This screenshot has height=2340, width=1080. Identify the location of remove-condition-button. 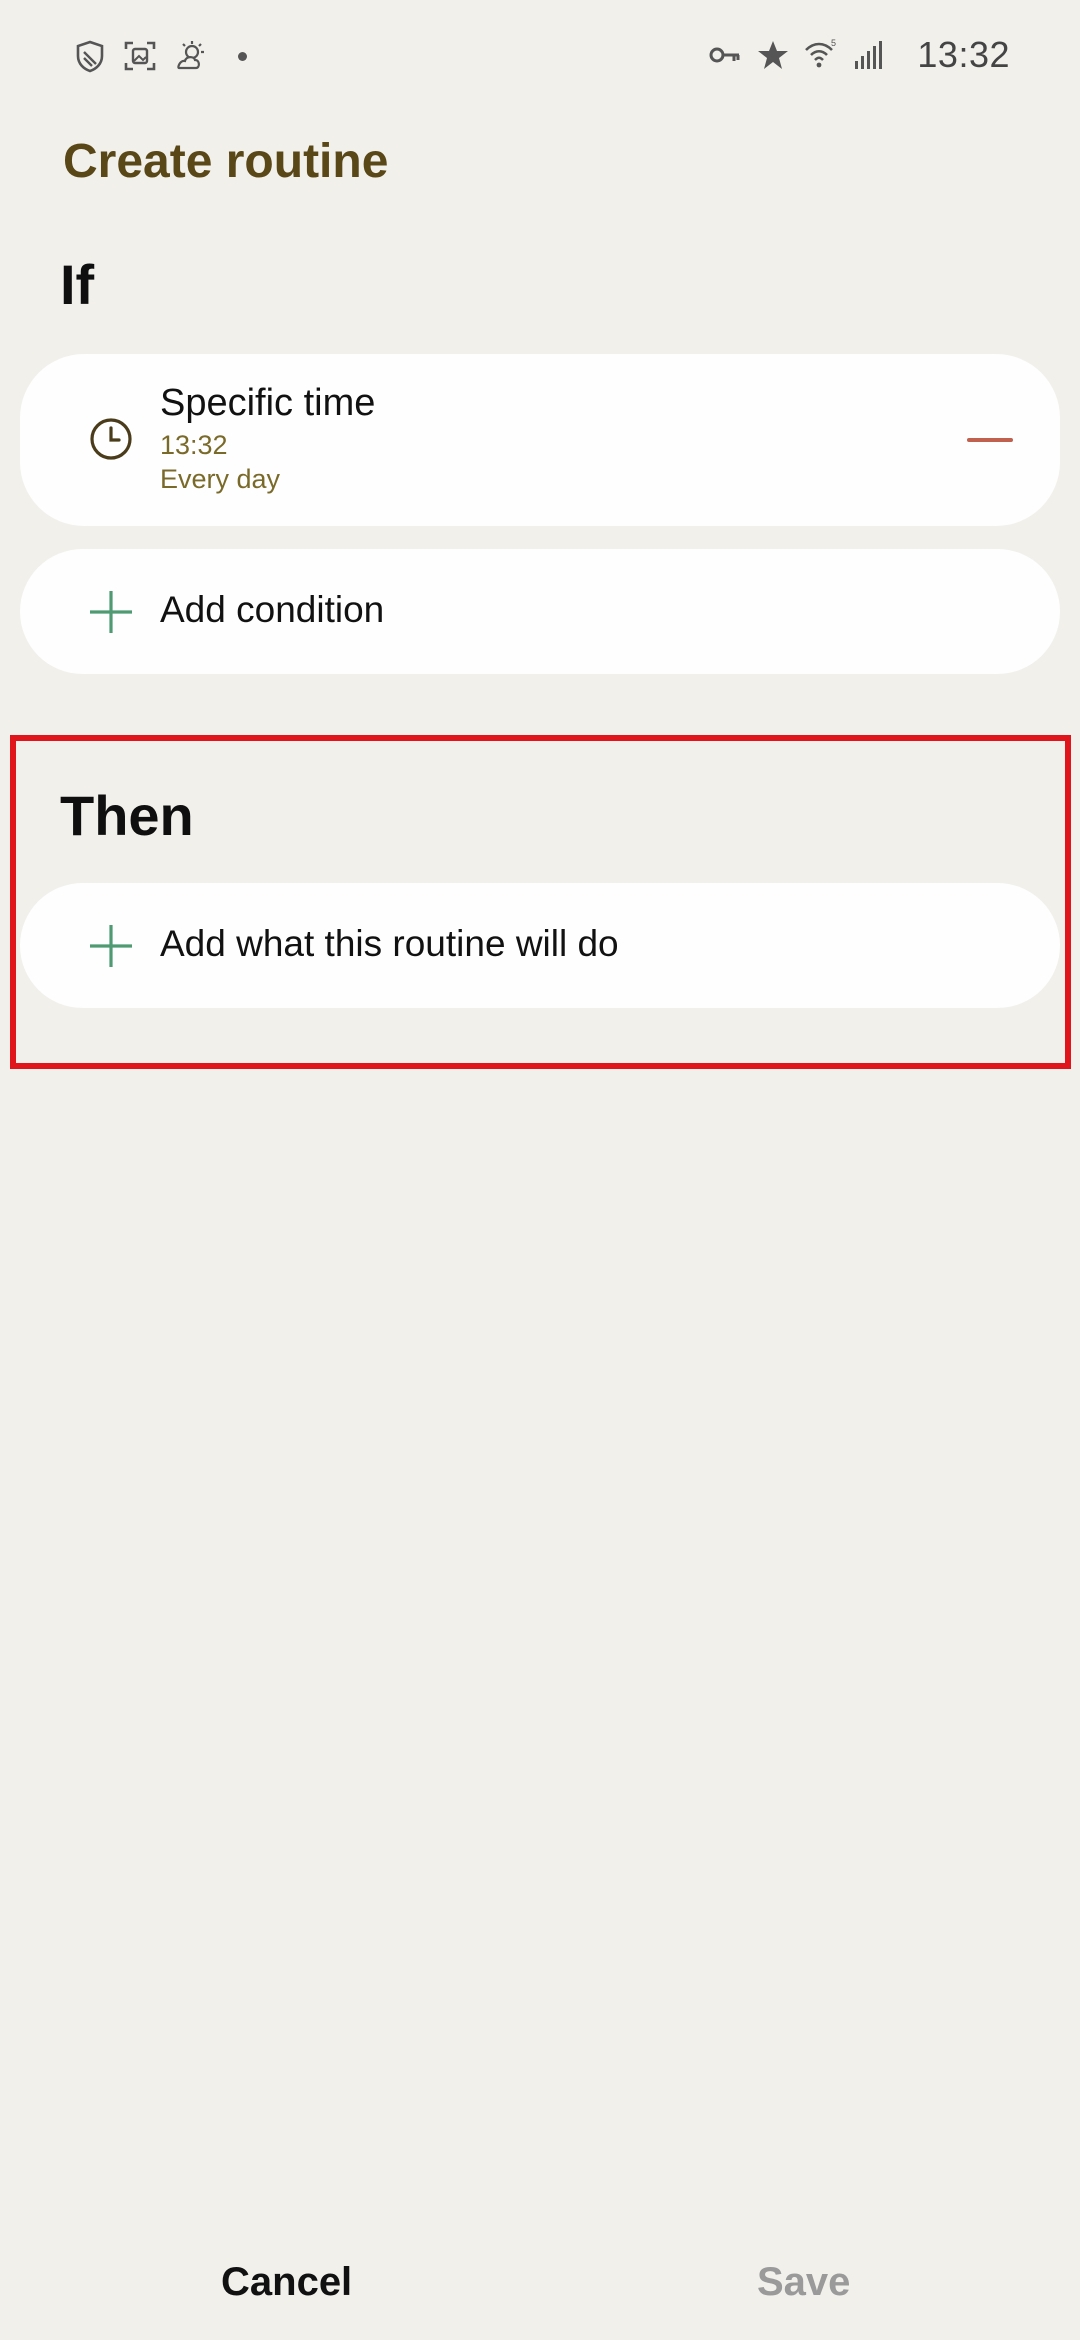
(990, 440).